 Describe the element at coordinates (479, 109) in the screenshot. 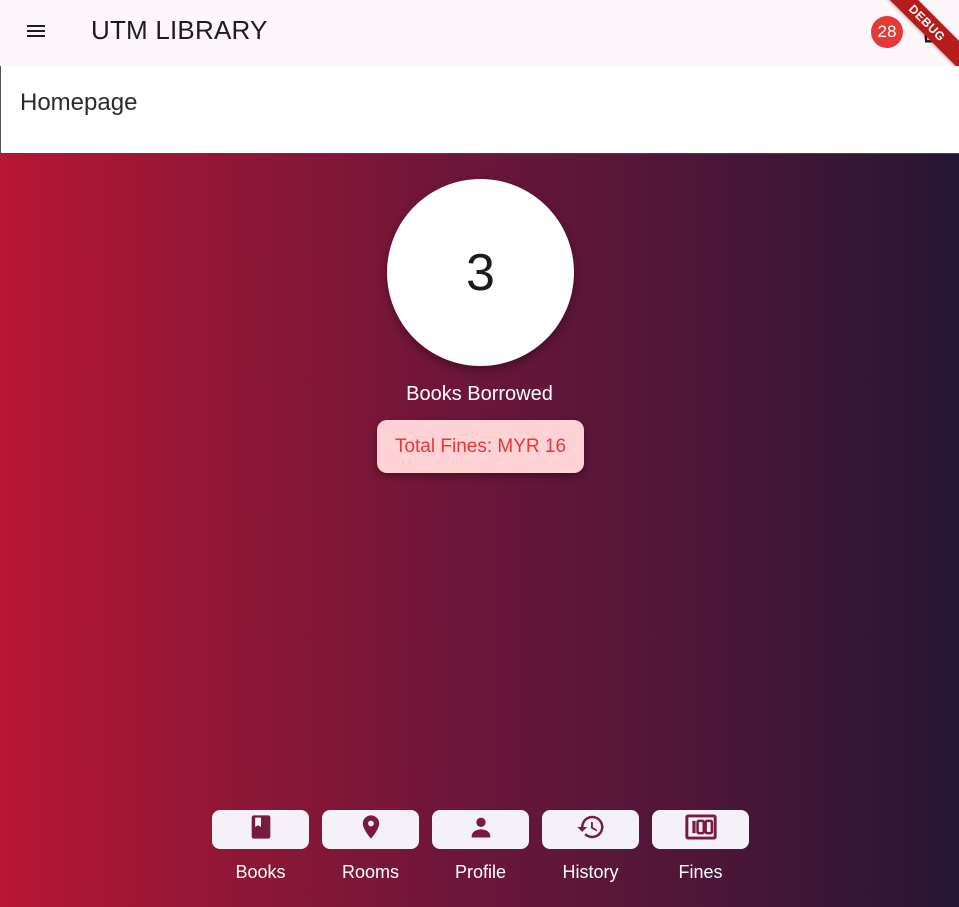

I see `page-header: Homepage` at that location.